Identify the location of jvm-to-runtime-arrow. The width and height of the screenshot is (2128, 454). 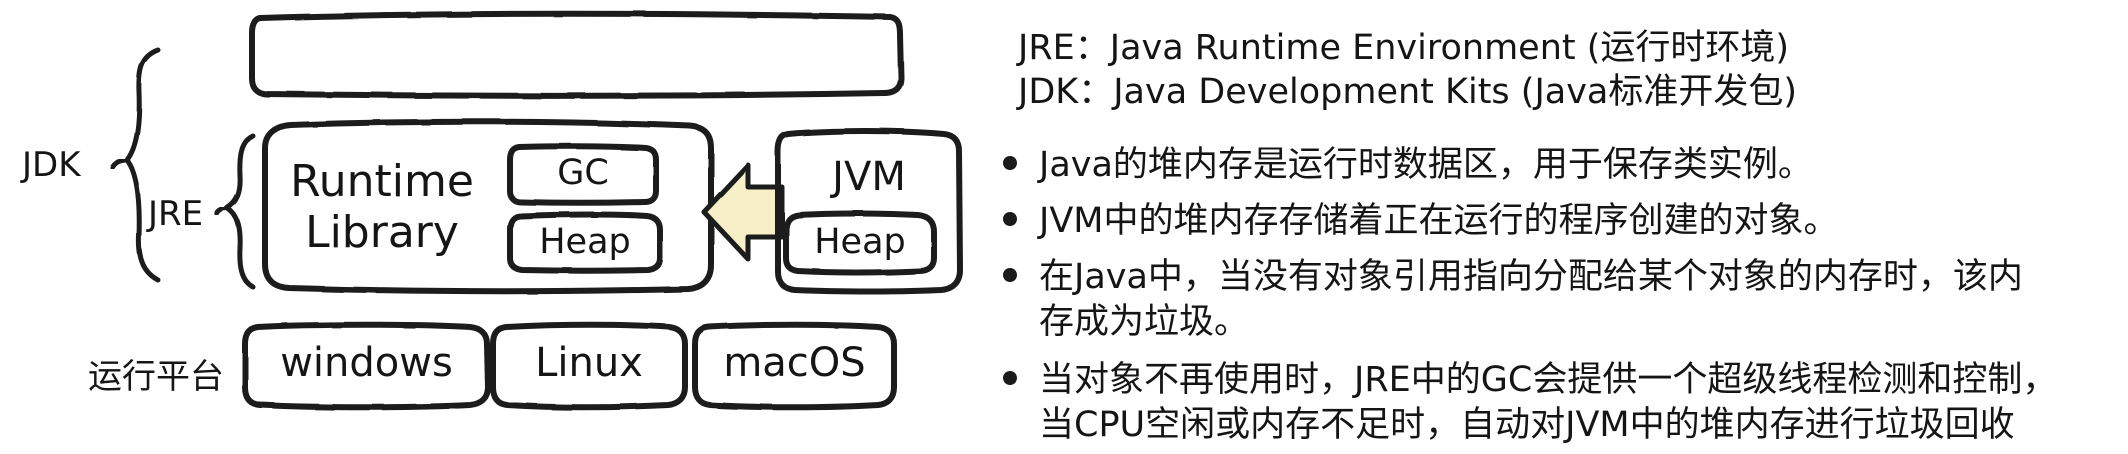
(743, 212).